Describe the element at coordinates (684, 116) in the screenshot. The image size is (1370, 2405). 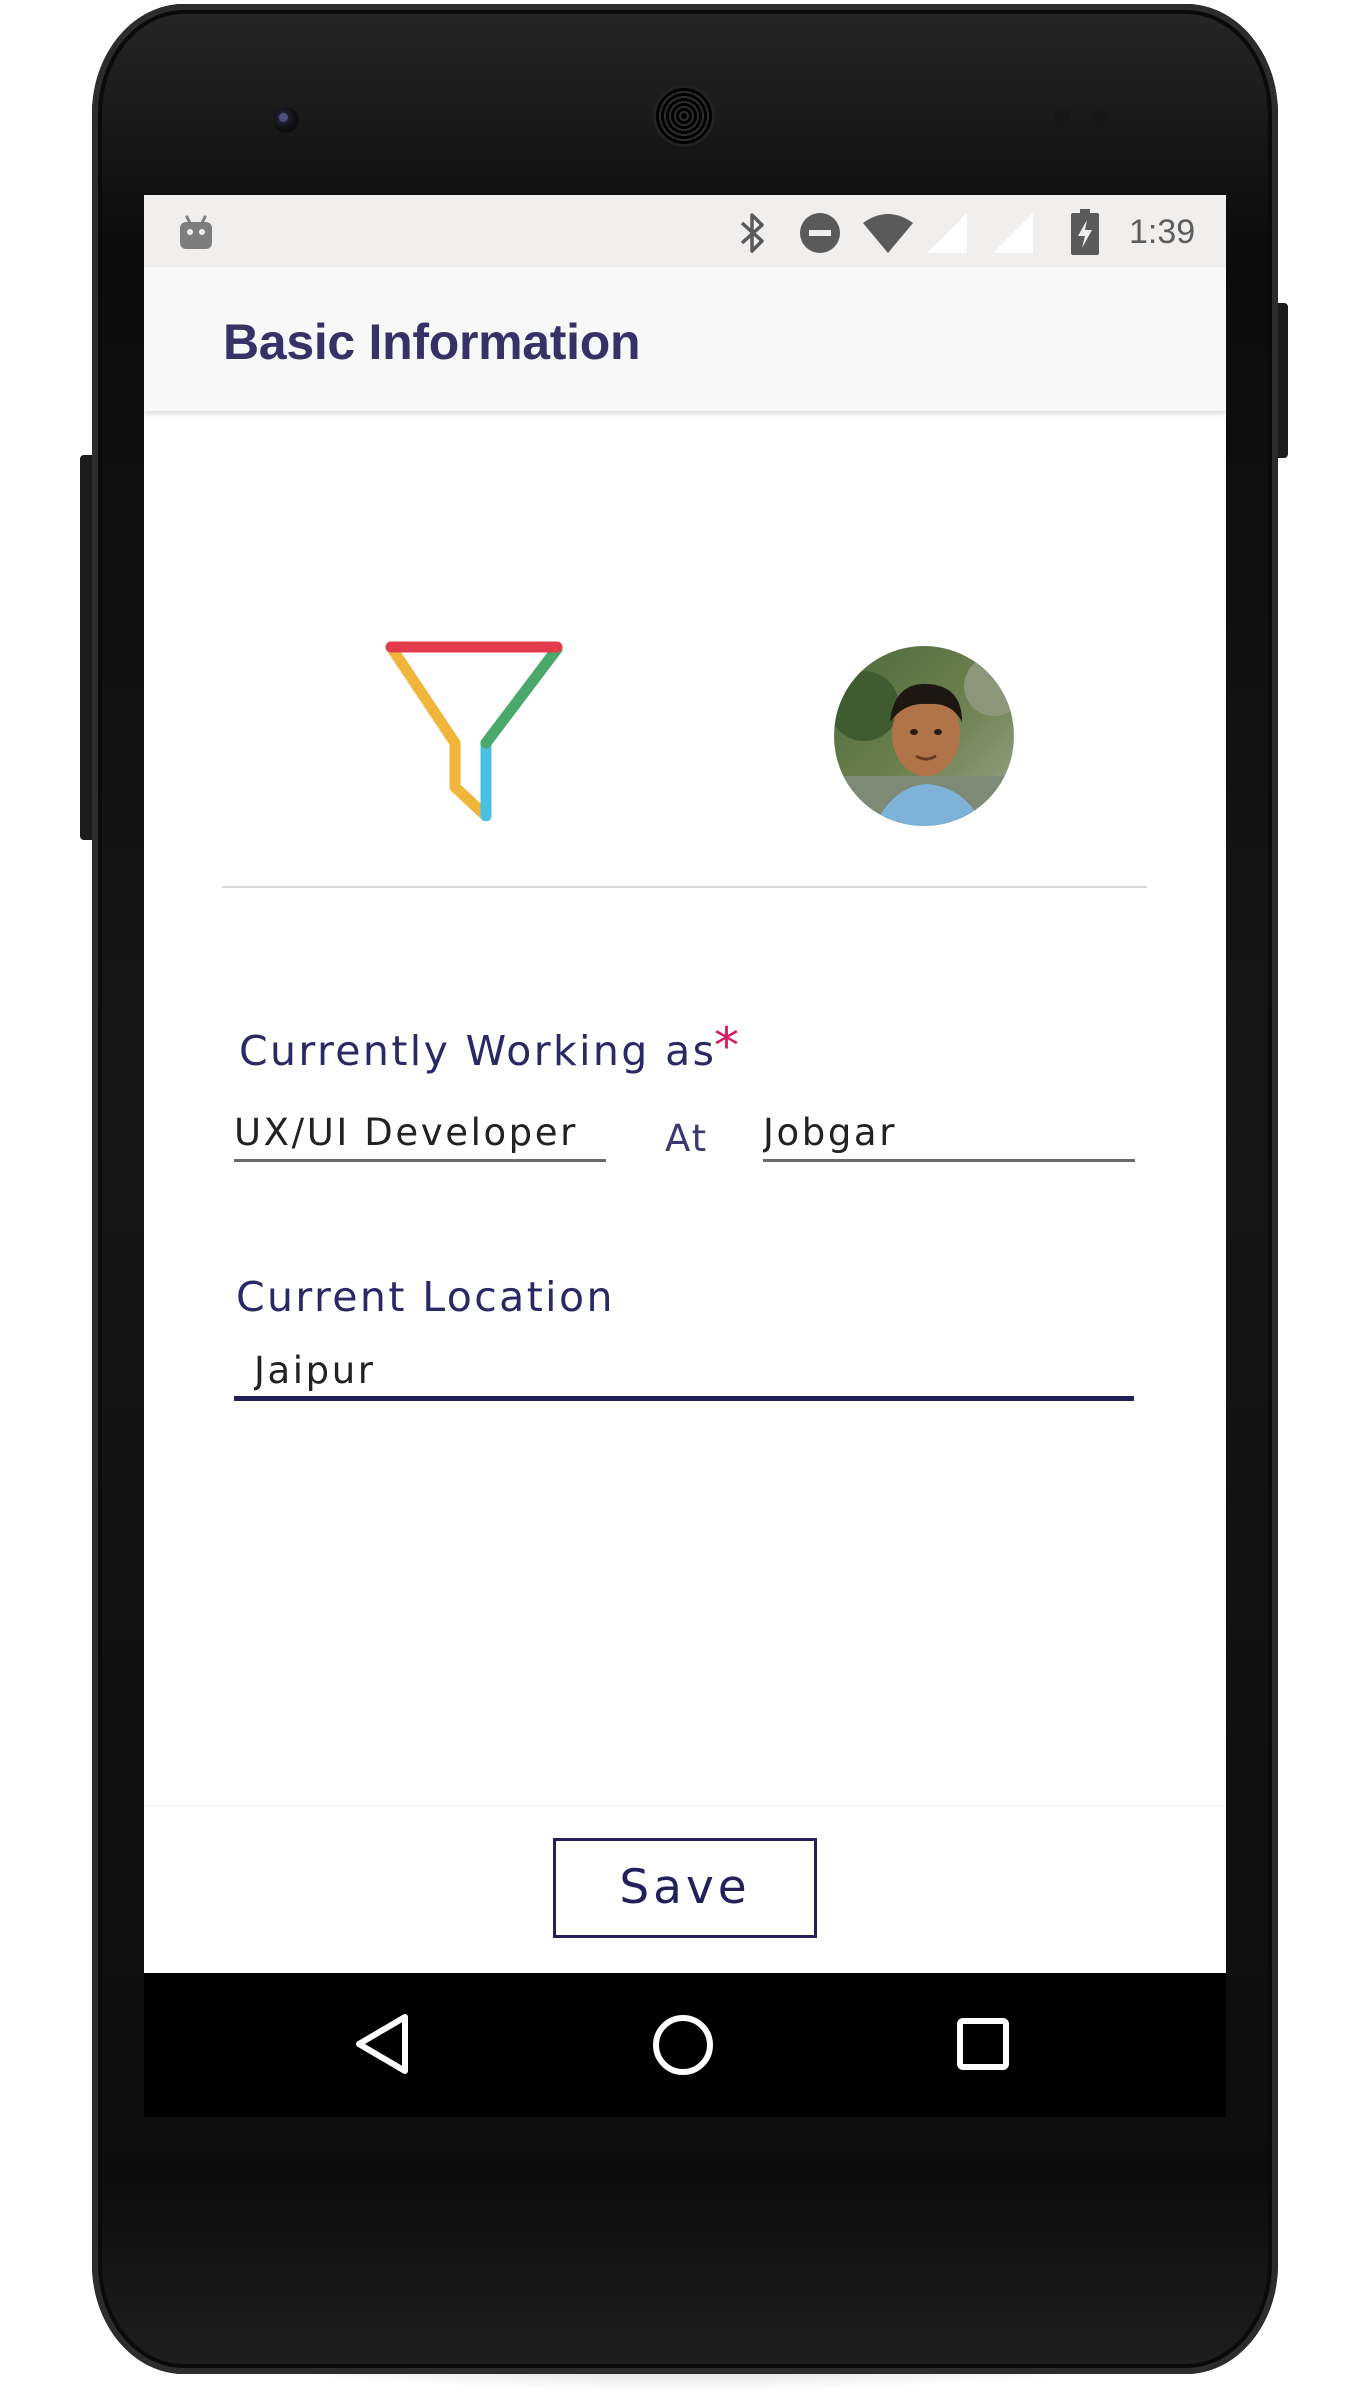
I see `earpiece-speaker` at that location.